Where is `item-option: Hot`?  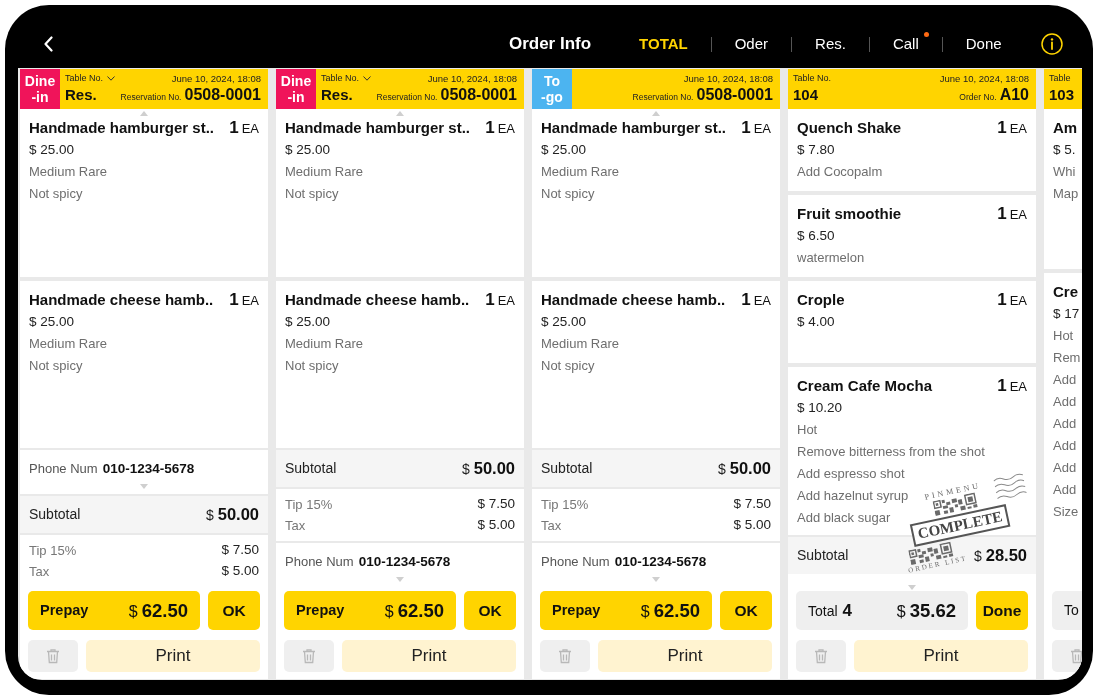
item-option: Hot is located at coordinates (1063, 336).